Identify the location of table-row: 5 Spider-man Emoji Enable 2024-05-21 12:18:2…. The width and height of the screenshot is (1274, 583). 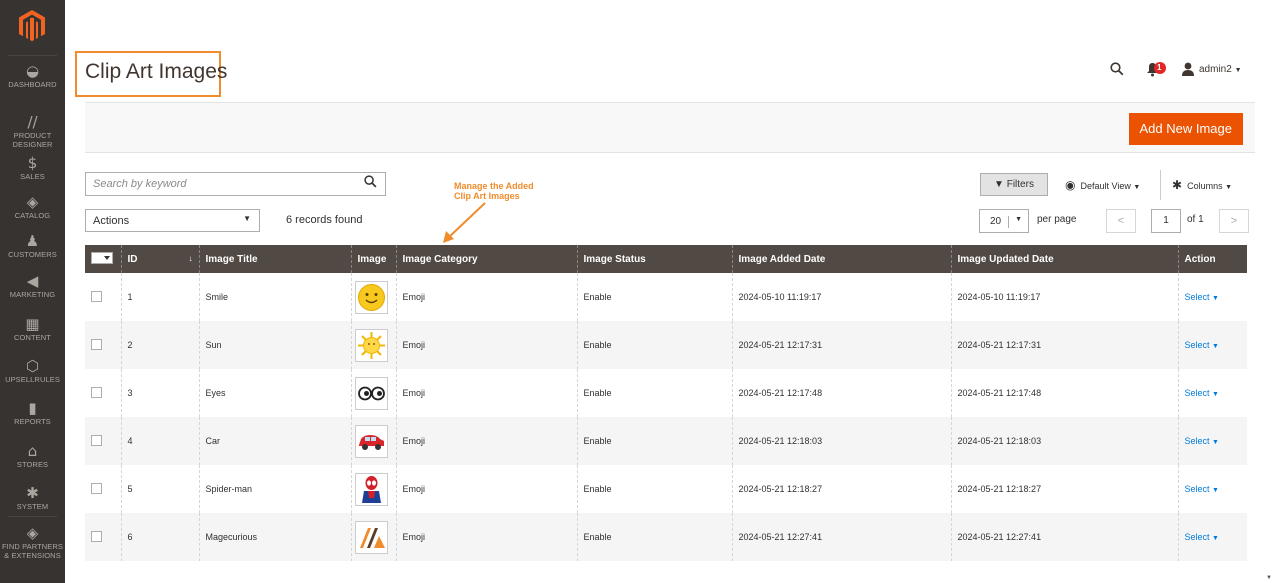
(666, 489).